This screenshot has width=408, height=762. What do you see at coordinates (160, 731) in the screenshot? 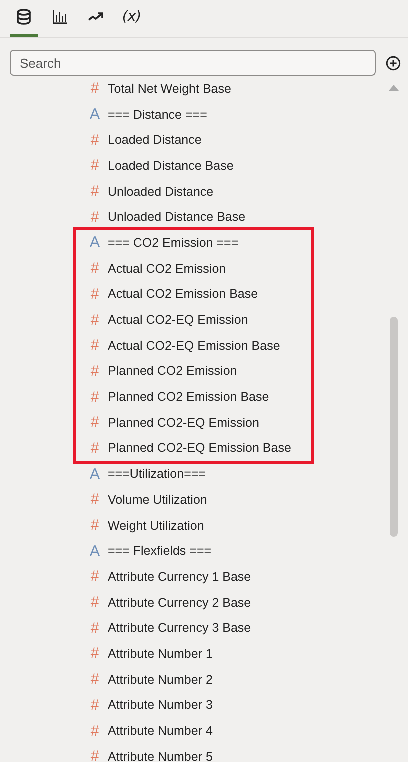
I see `field-label: Attribute Number 4` at bounding box center [160, 731].